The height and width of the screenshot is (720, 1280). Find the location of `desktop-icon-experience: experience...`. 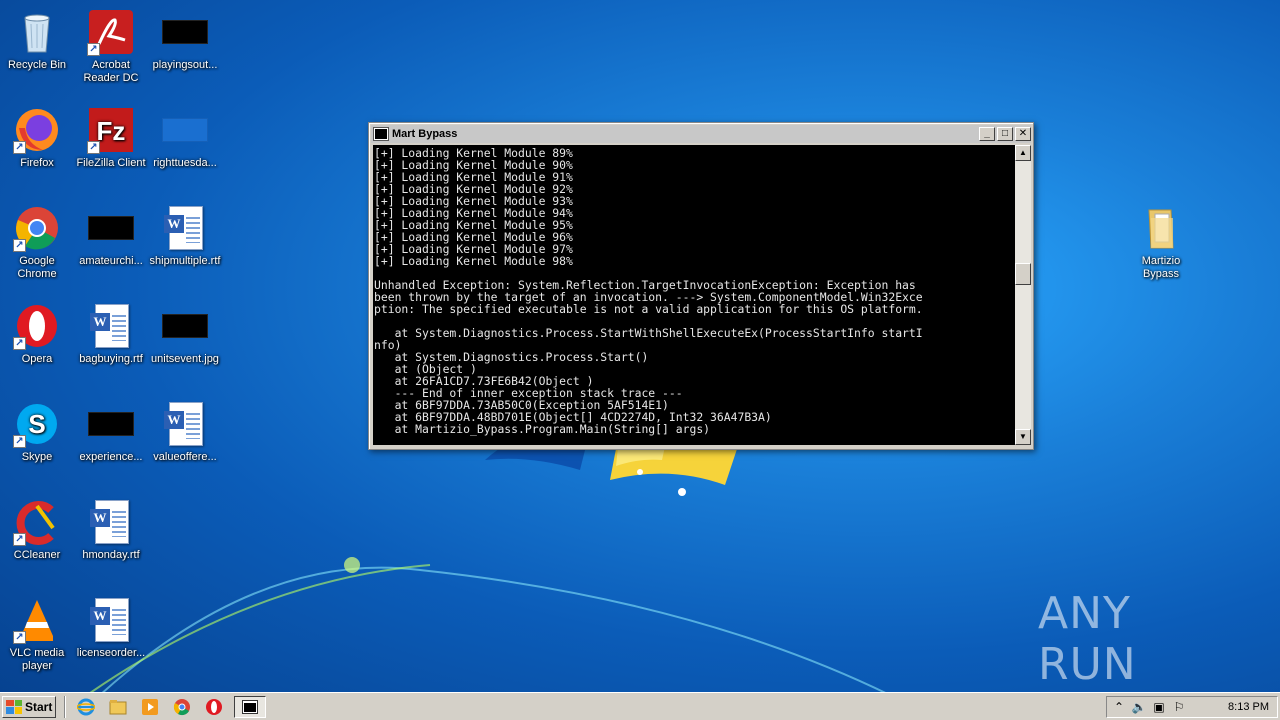

desktop-icon-experience: experience... is located at coordinates (111, 432).